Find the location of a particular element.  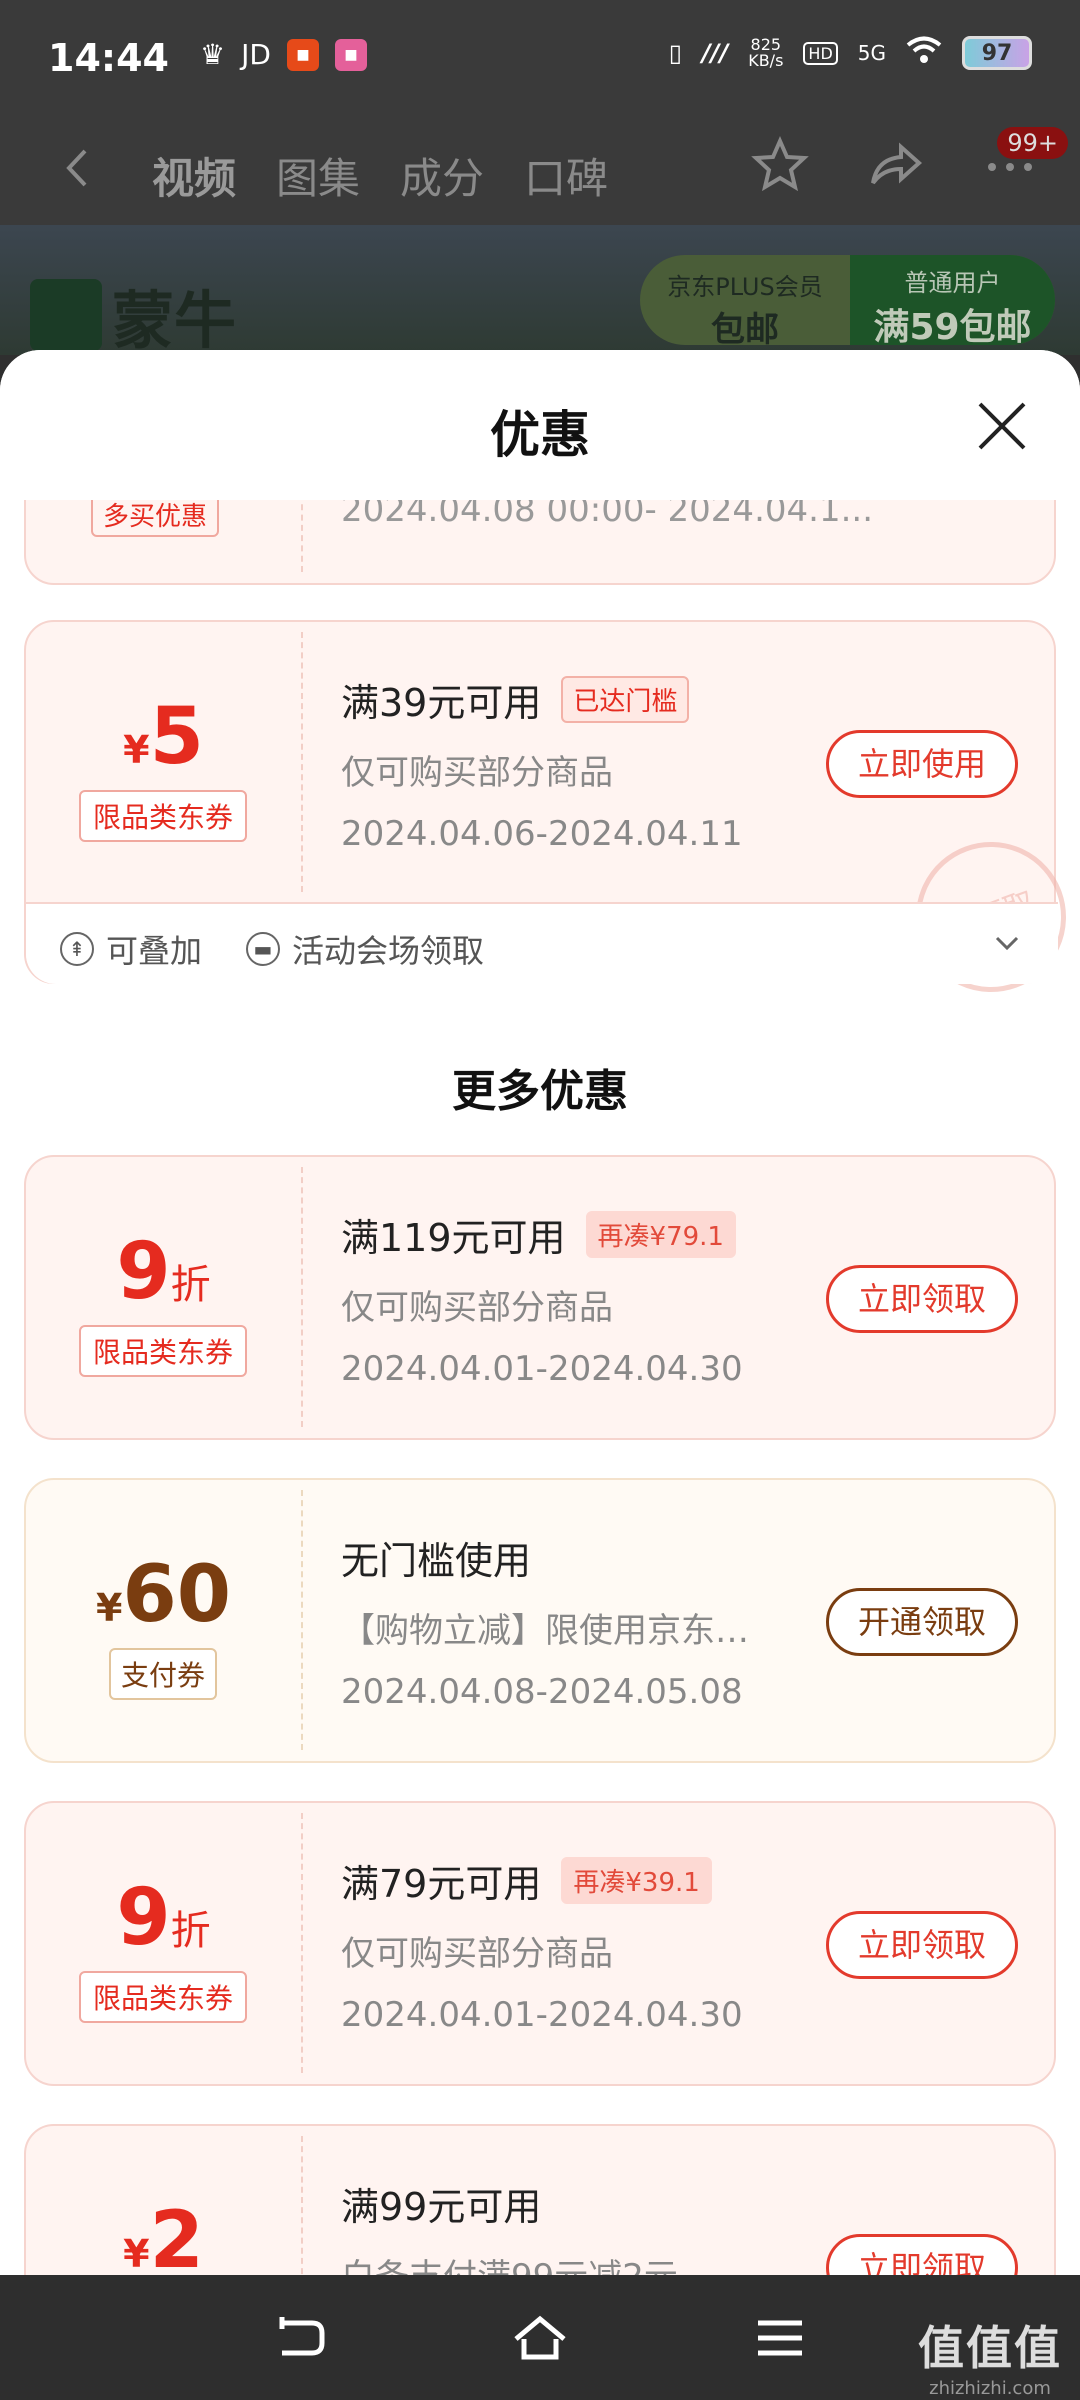

wifi-icon is located at coordinates (924, 53).